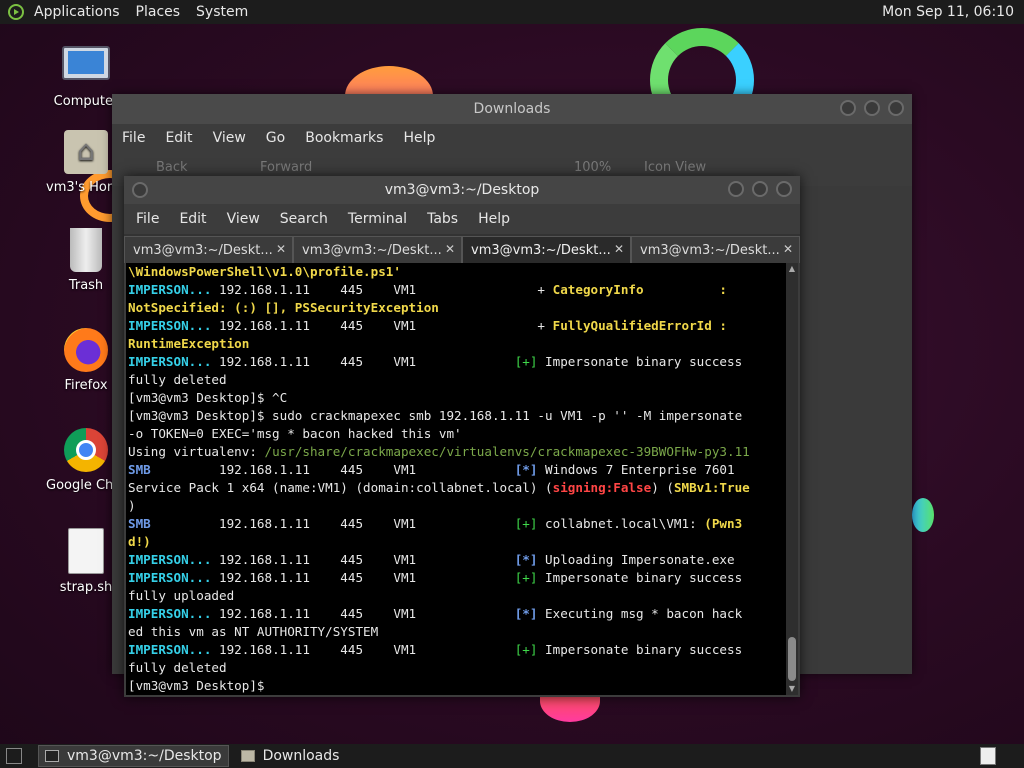  What do you see at coordinates (301, 756) in the screenshot?
I see `taskbar-label: Downloads` at bounding box center [301, 756].